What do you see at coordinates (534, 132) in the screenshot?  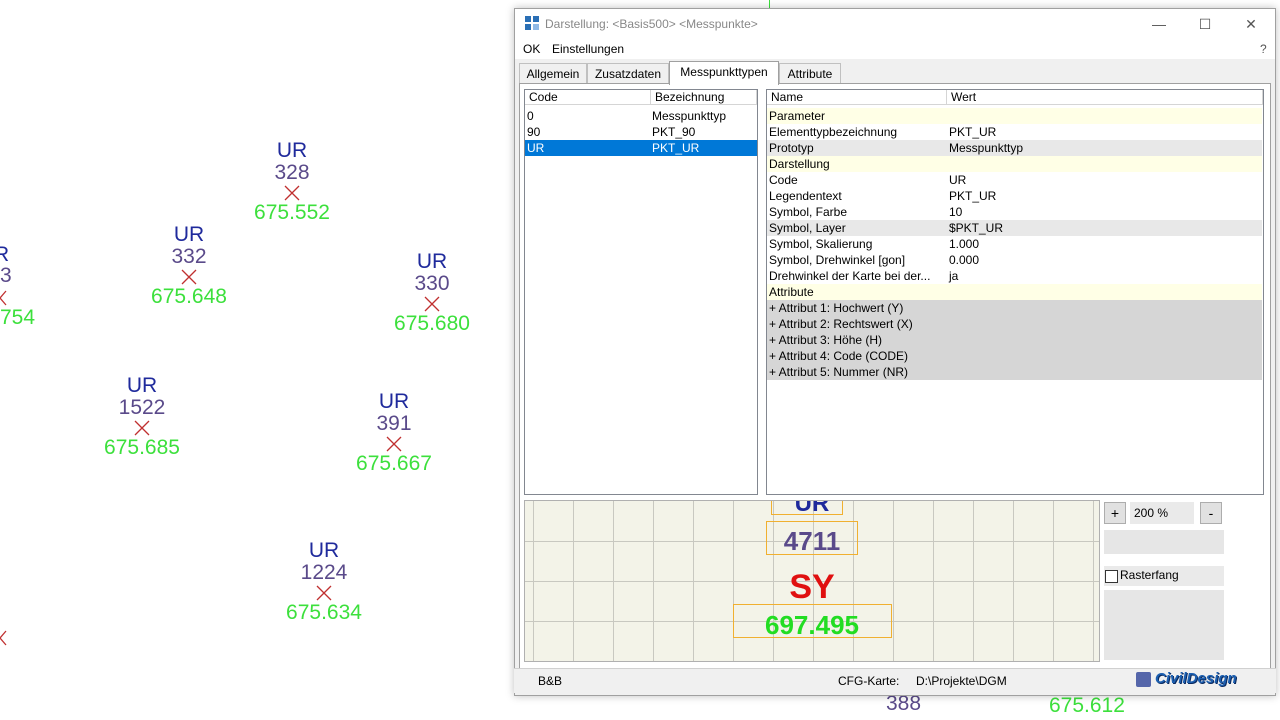 I see `item-code: 90` at bounding box center [534, 132].